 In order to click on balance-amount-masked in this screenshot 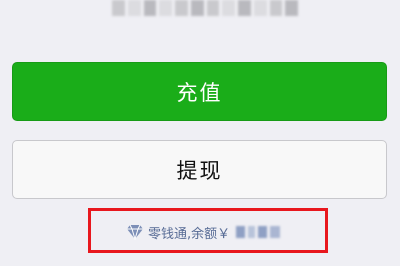, I will do `click(258, 232)`.